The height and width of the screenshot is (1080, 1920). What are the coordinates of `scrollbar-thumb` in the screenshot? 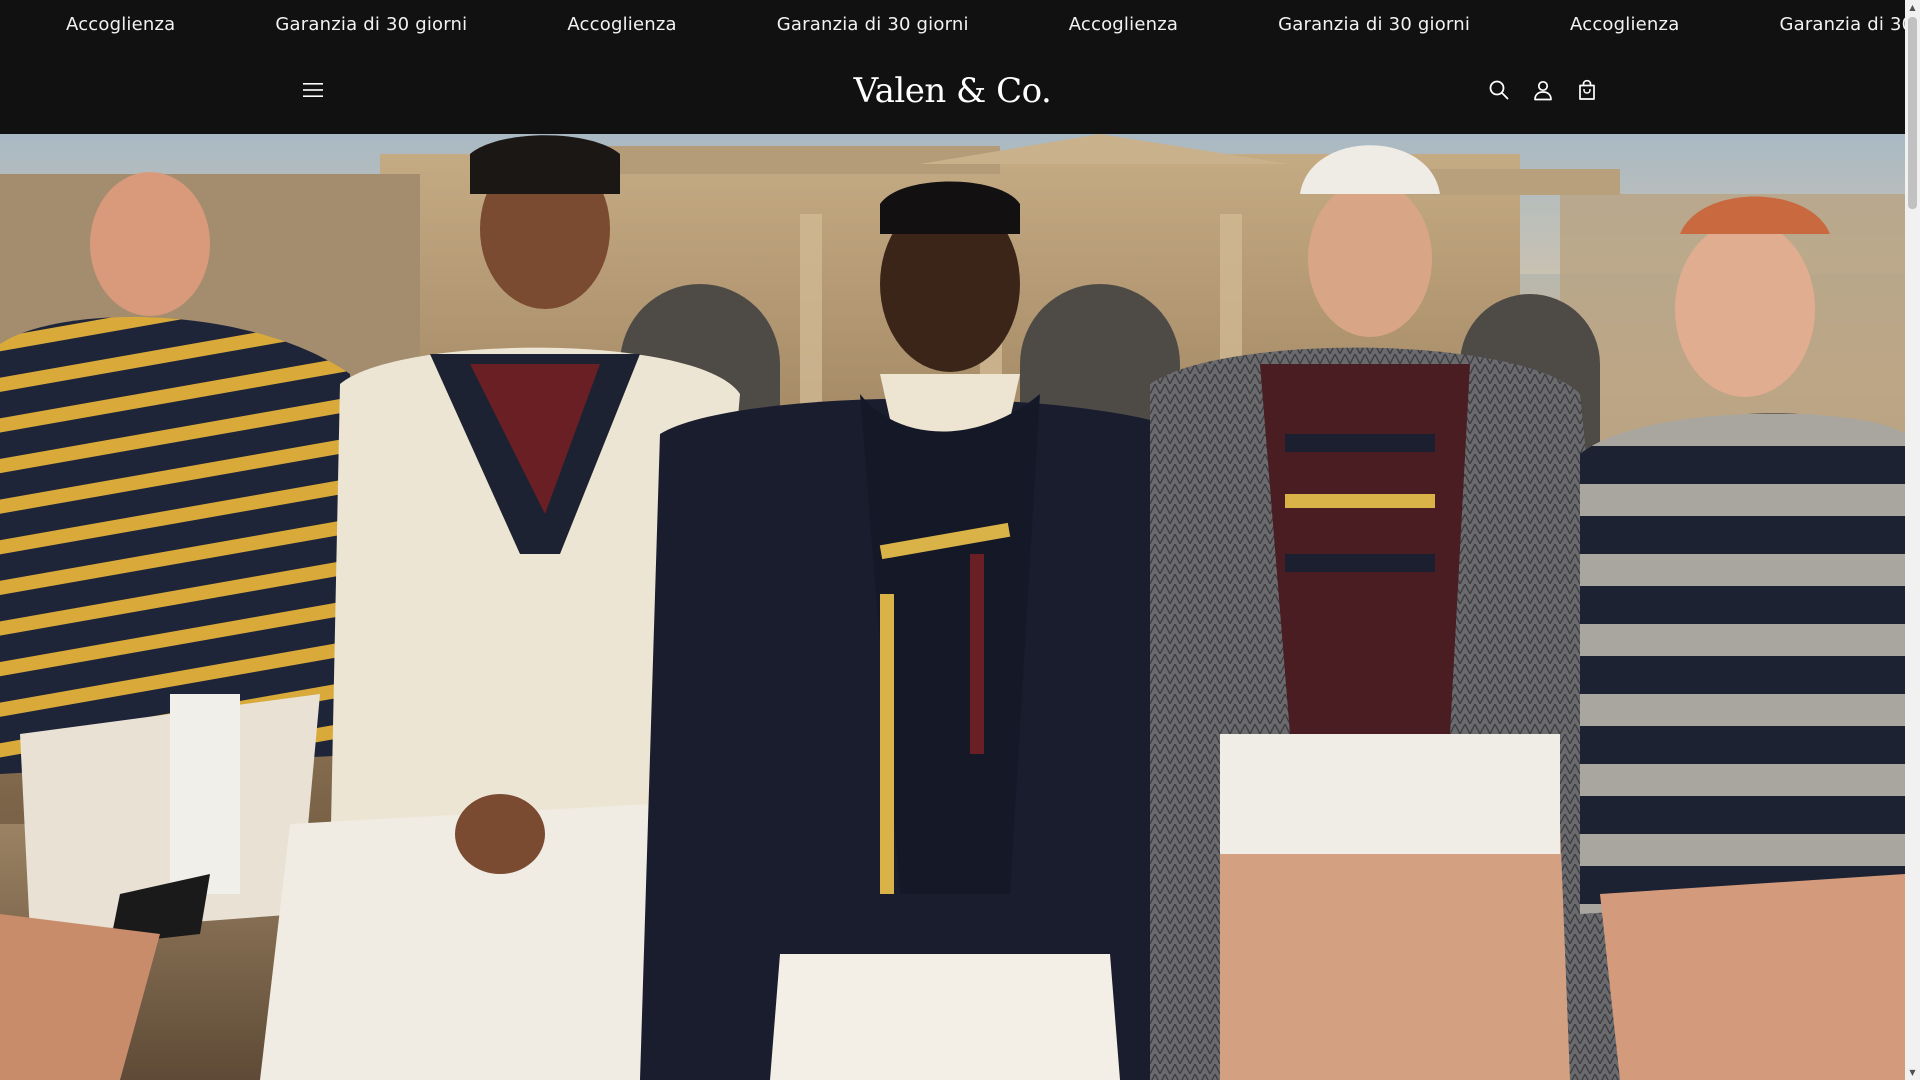 It's located at (1912, 113).